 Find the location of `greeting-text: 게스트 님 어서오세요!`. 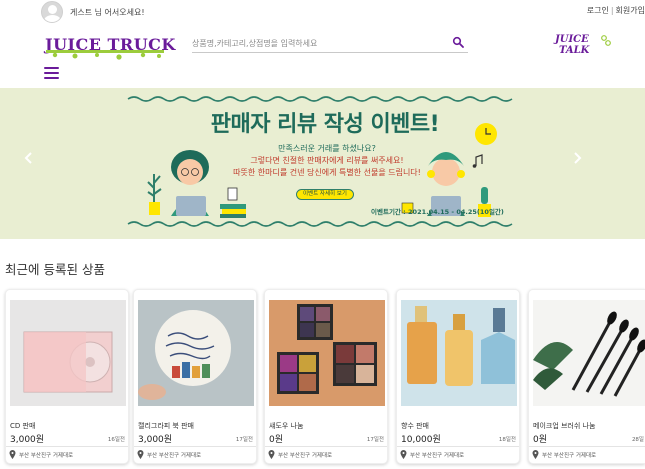

greeting-text: 게스트 님 어서오세요! is located at coordinates (107, 12).